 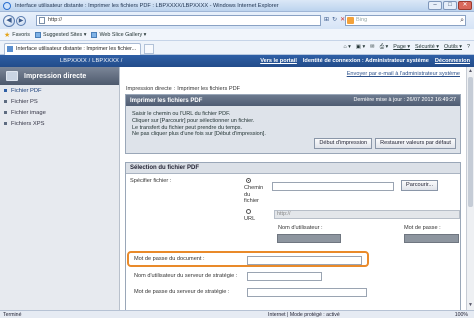 What do you see at coordinates (333, 186) in the screenshot?
I see `file-path-input` at bounding box center [333, 186].